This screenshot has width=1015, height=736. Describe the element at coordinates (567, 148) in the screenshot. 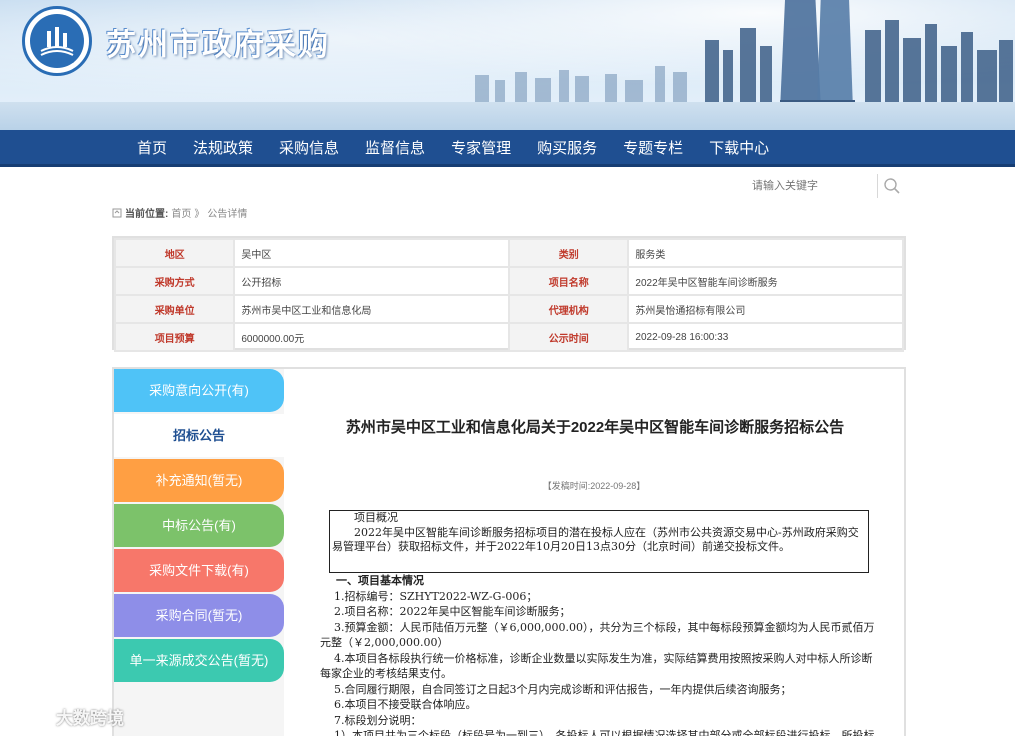

I see `nav-purchase-services: 购买服务` at that location.